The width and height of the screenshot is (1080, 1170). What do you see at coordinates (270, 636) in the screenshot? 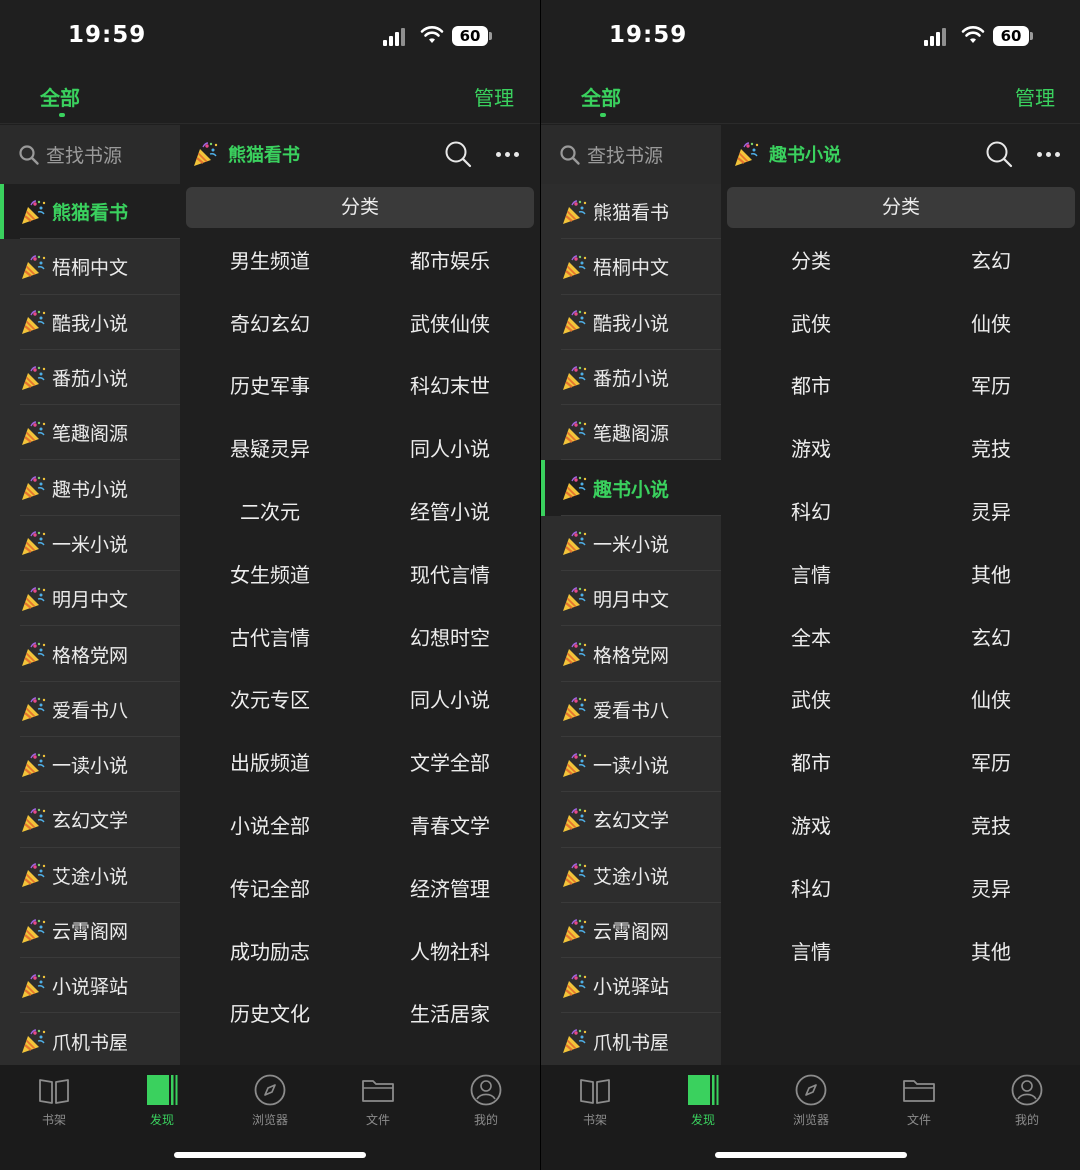
I see `category-item: 古代言情` at bounding box center [270, 636].